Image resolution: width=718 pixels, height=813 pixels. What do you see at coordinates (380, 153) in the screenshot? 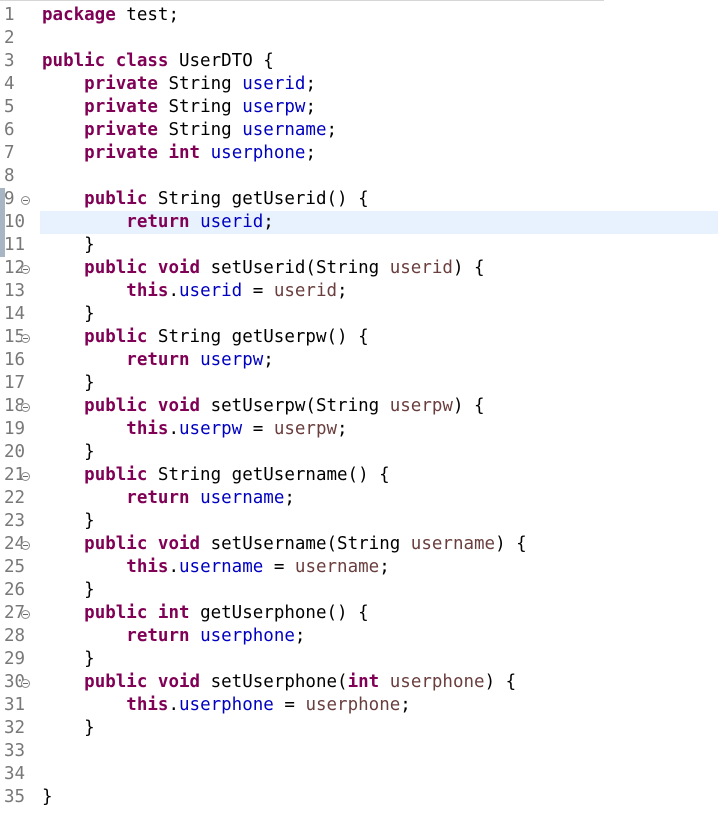
I see `code-line: private int userphone;` at bounding box center [380, 153].